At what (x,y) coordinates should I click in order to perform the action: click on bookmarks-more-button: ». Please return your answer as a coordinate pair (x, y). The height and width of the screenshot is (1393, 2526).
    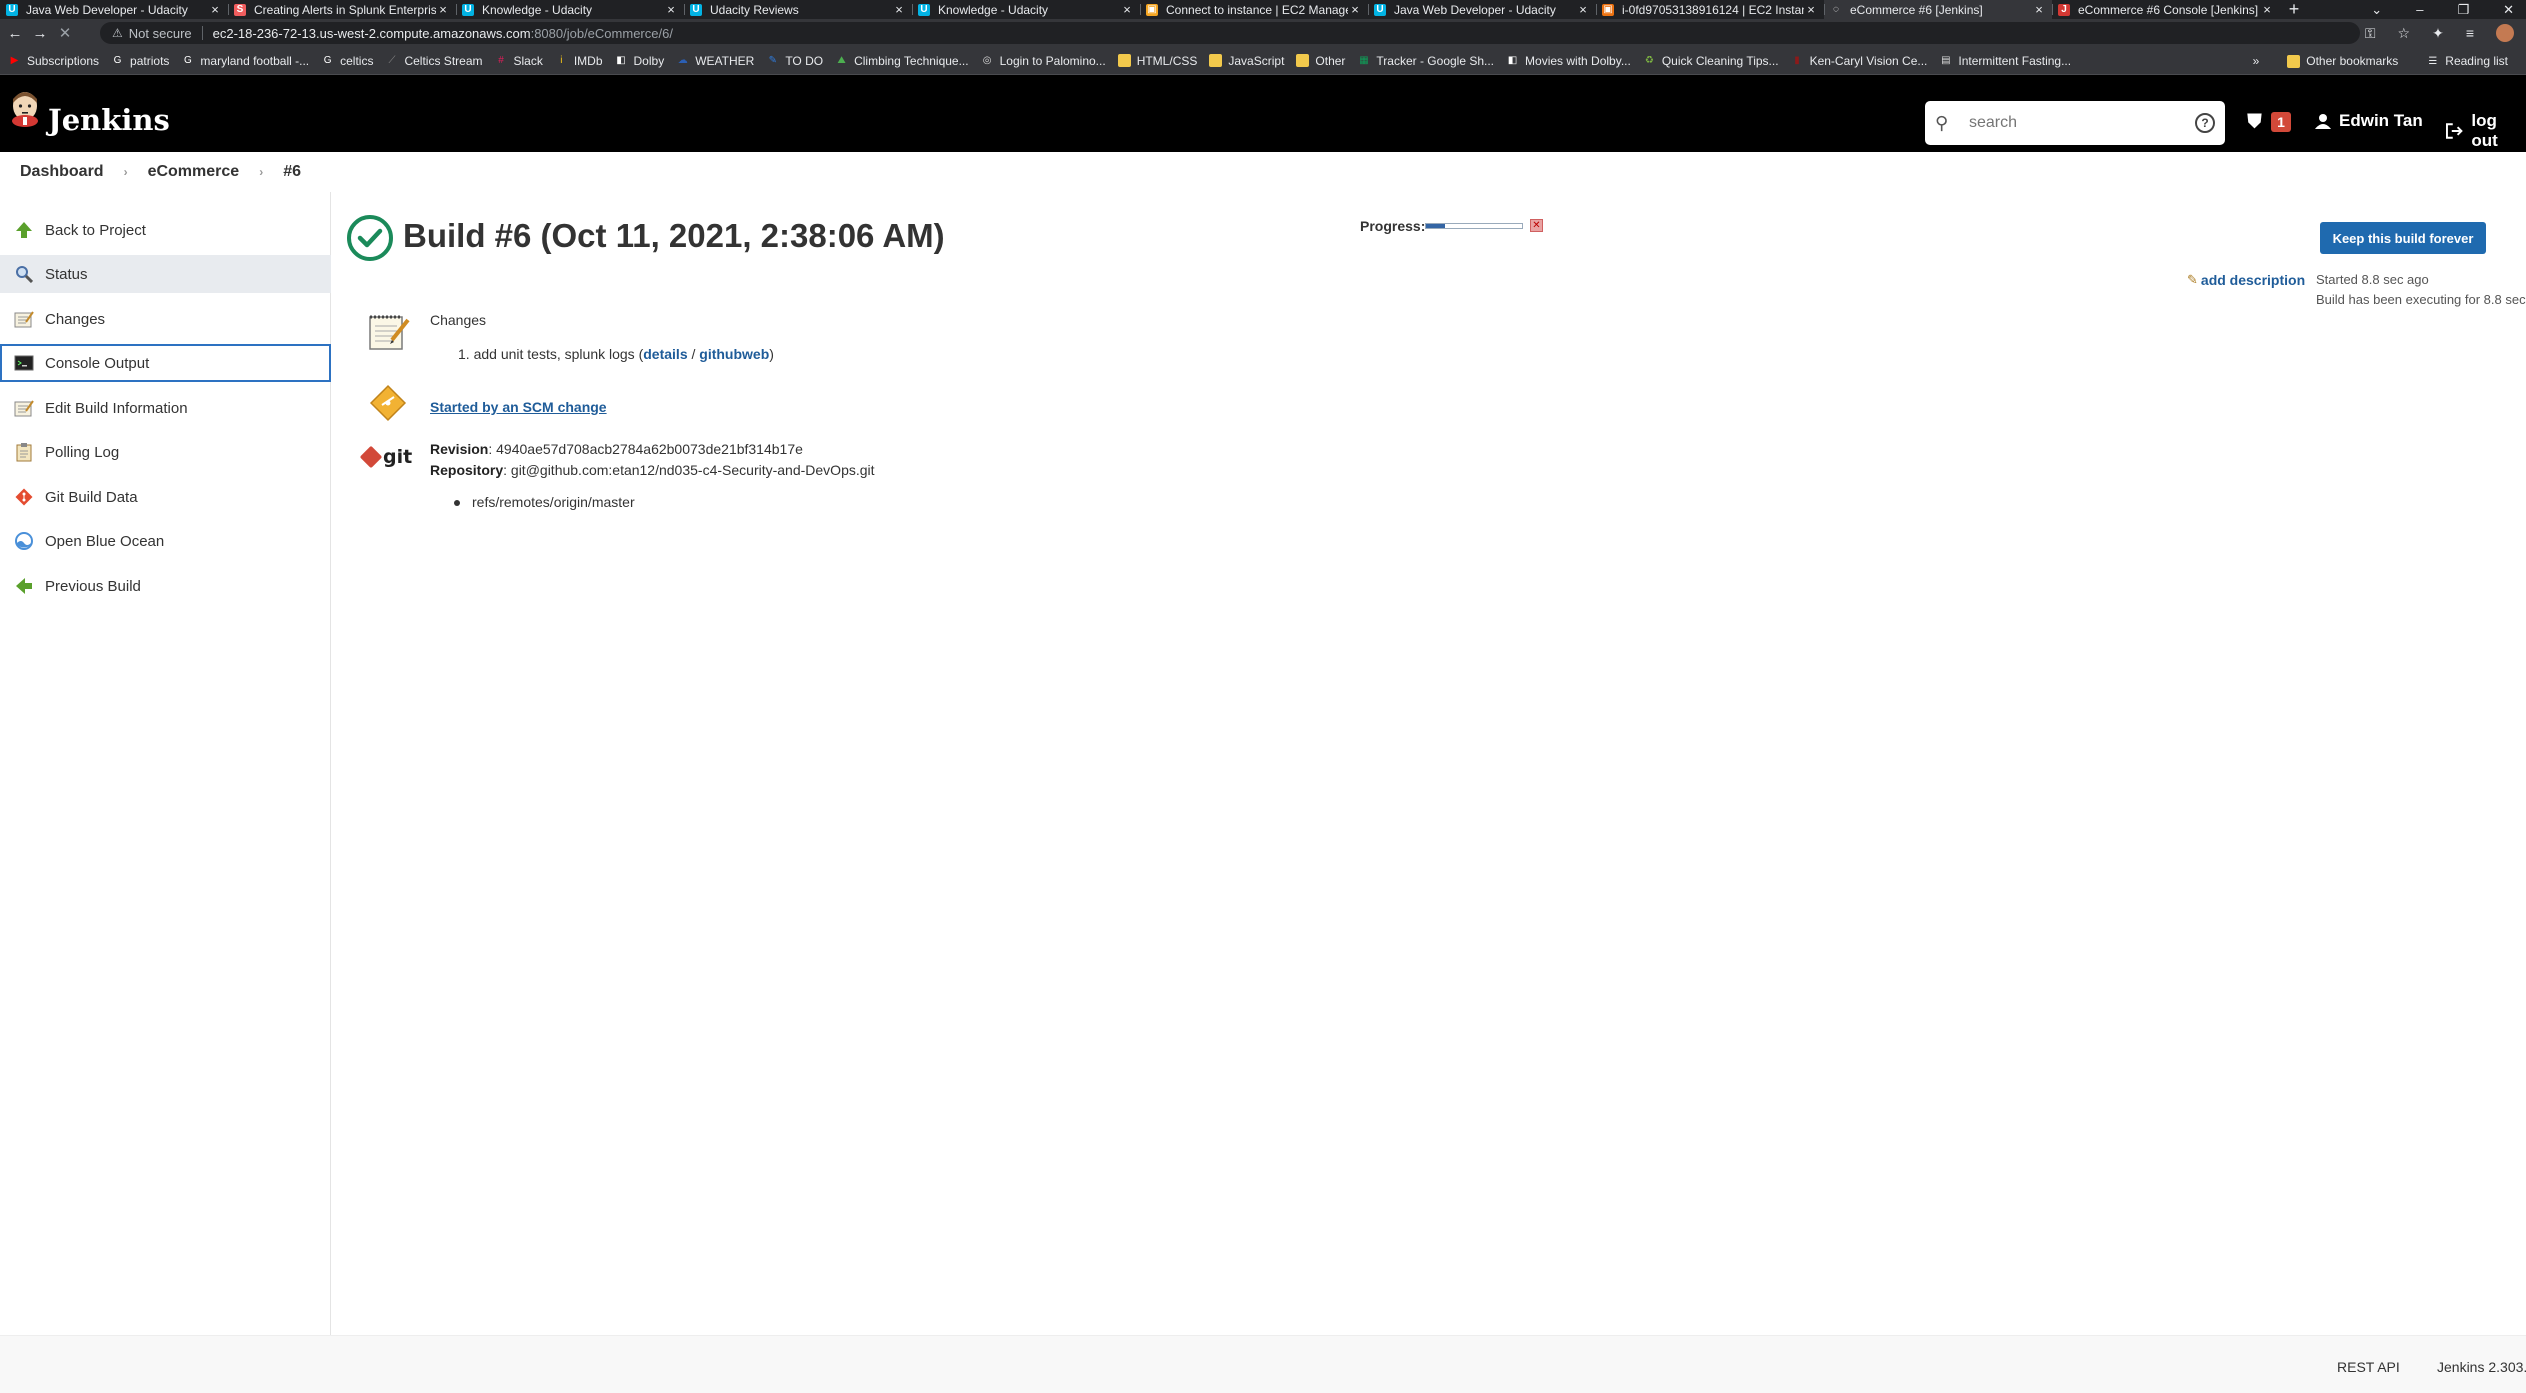
    Looking at the image, I should click on (2256, 61).